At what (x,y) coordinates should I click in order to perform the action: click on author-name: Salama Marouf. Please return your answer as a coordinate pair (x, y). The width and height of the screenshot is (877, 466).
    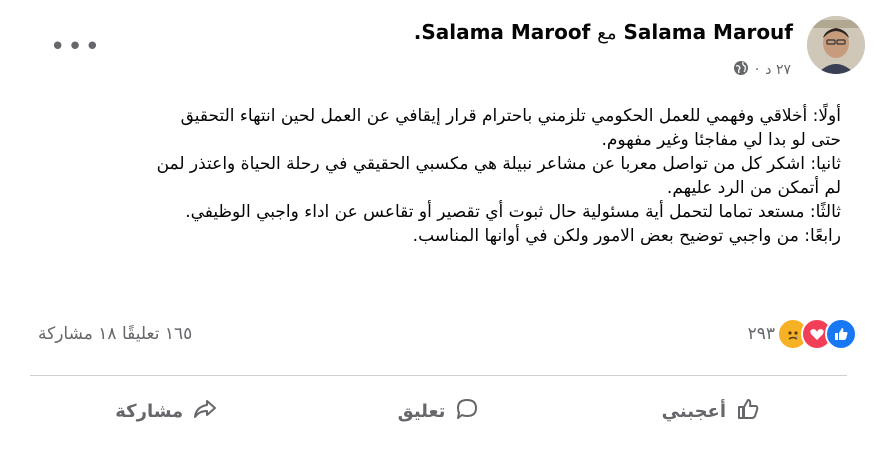
    Looking at the image, I should click on (709, 32).